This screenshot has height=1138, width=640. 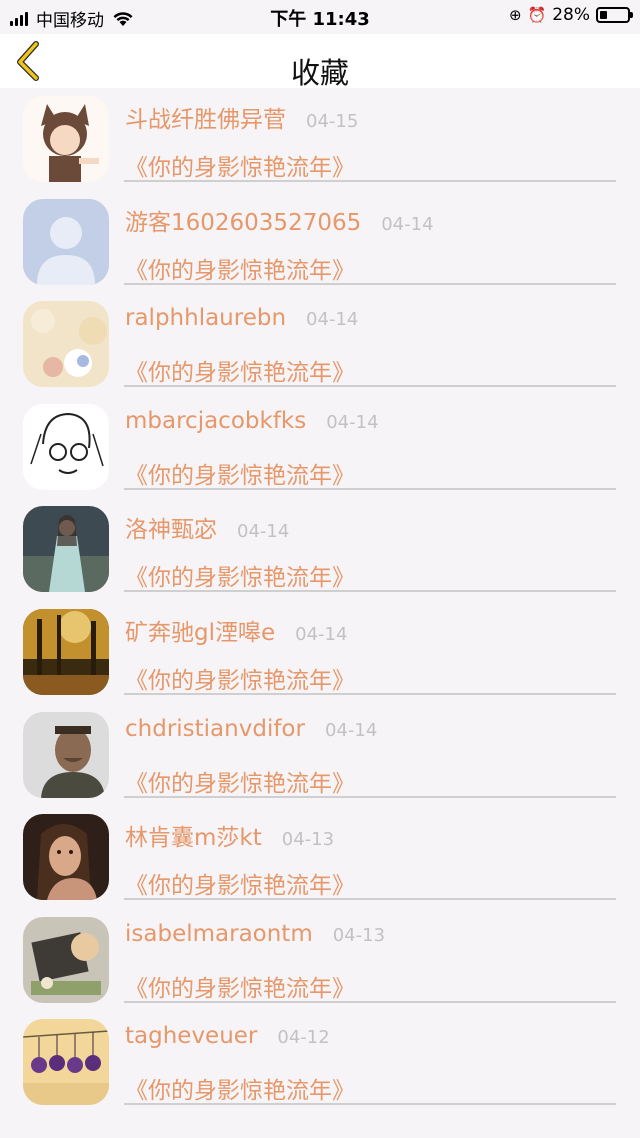 What do you see at coordinates (242, 120) in the screenshot?
I see `user-name: 斗战纤胜佛异菅 04-15` at bounding box center [242, 120].